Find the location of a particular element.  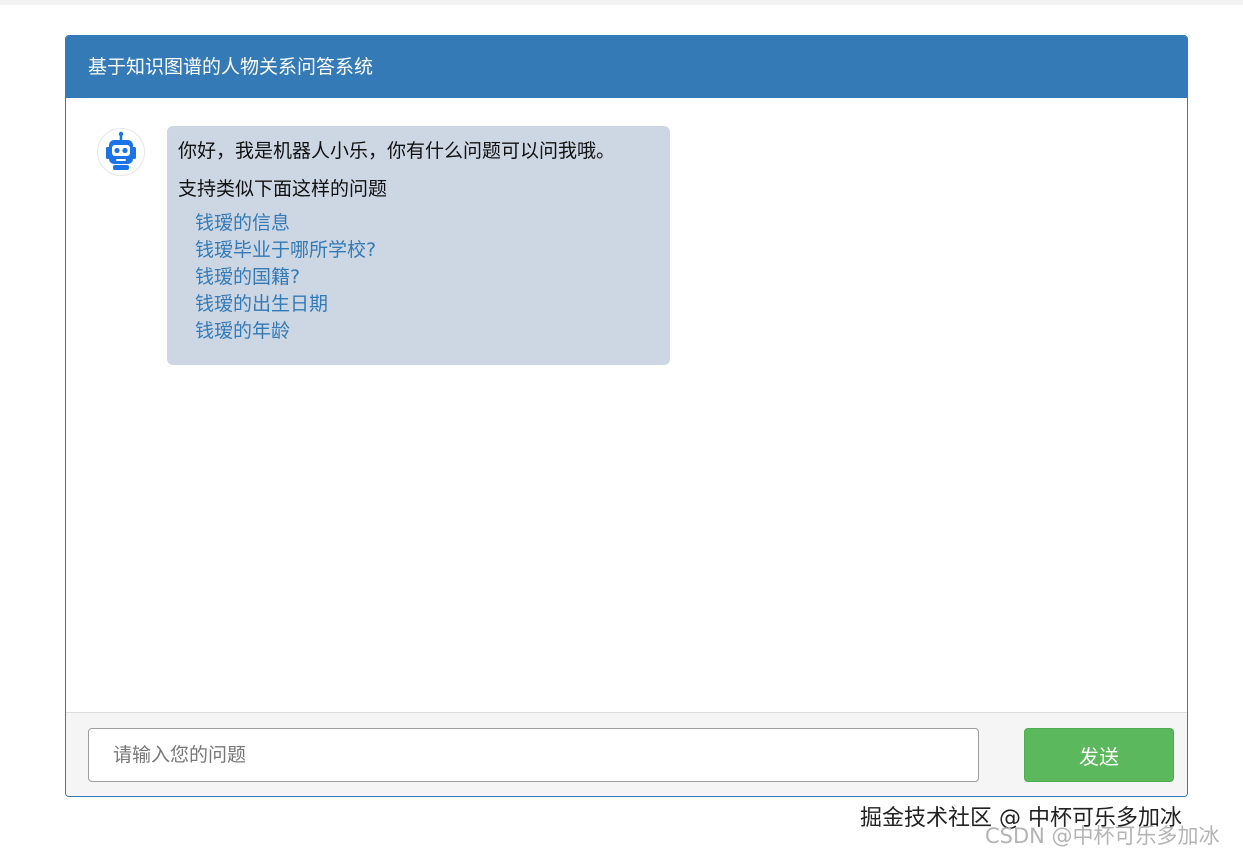

chat-input-bar: 发送 is located at coordinates (626, 754).